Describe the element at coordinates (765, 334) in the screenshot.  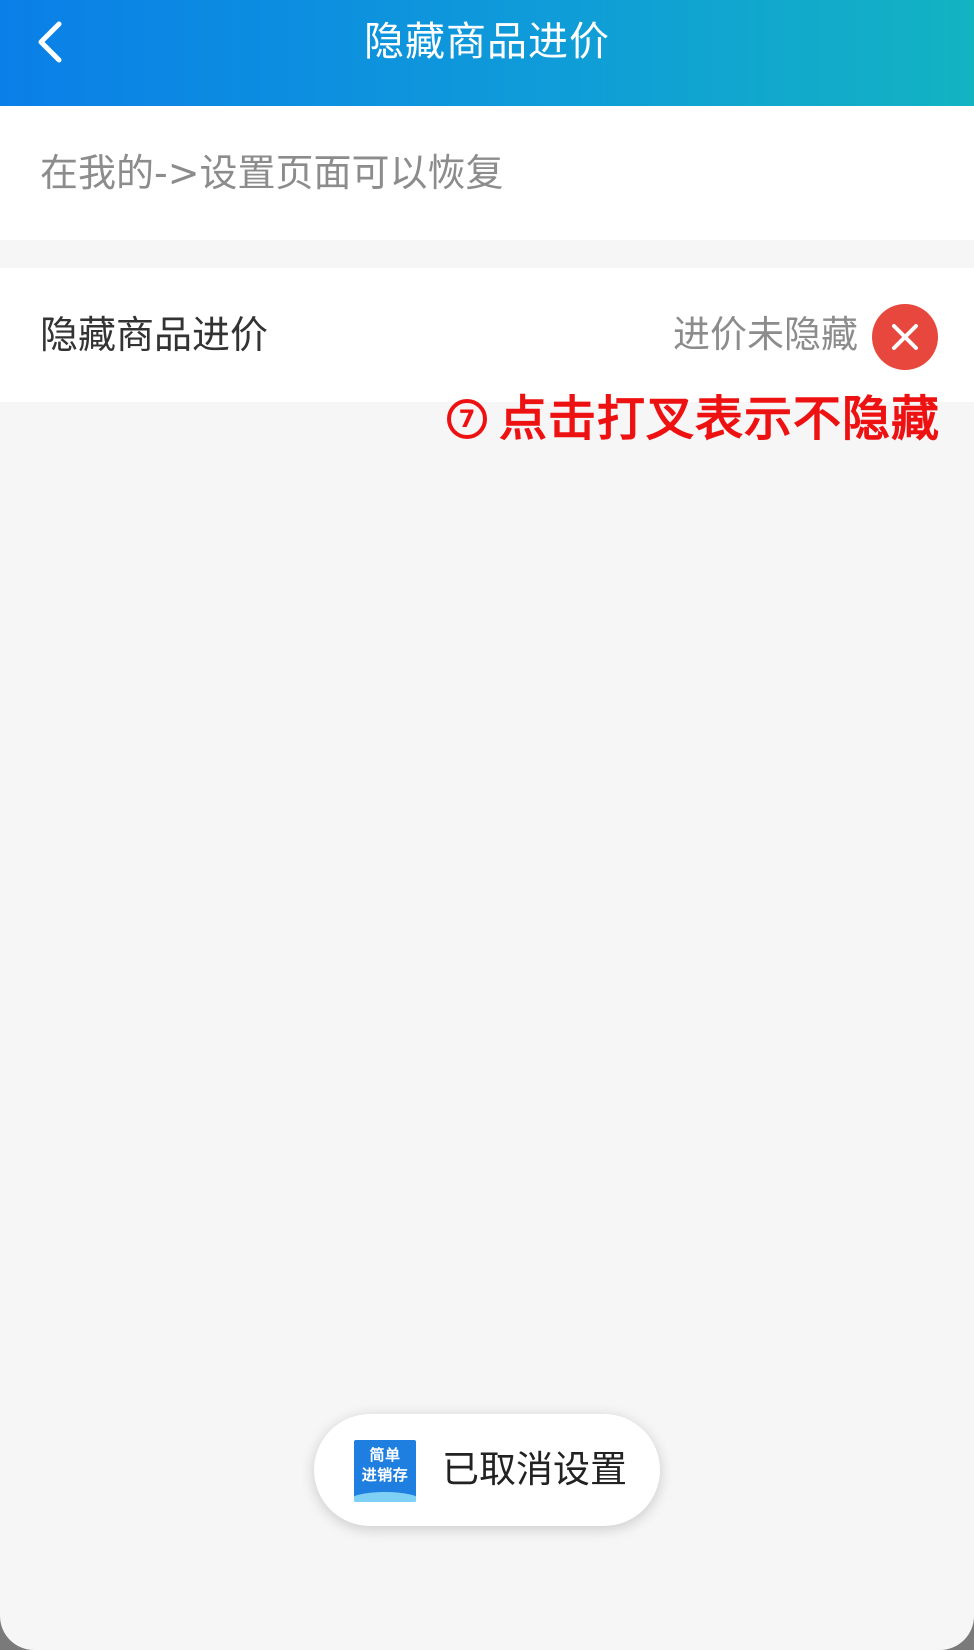
I see `setting-status: 进价未隐藏` at that location.